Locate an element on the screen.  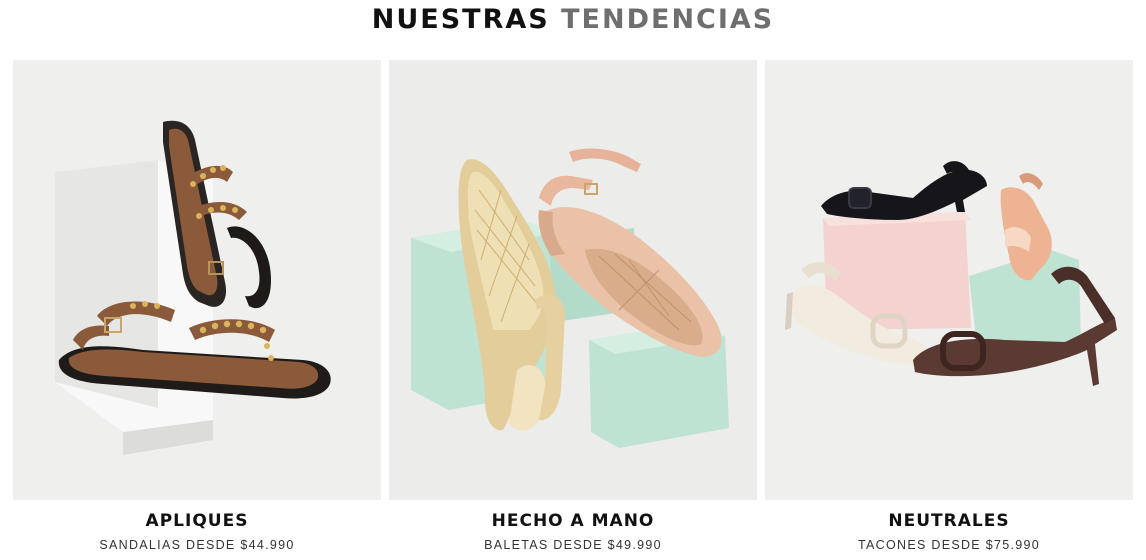
card-title: APLIQUES is located at coordinates (197, 521).